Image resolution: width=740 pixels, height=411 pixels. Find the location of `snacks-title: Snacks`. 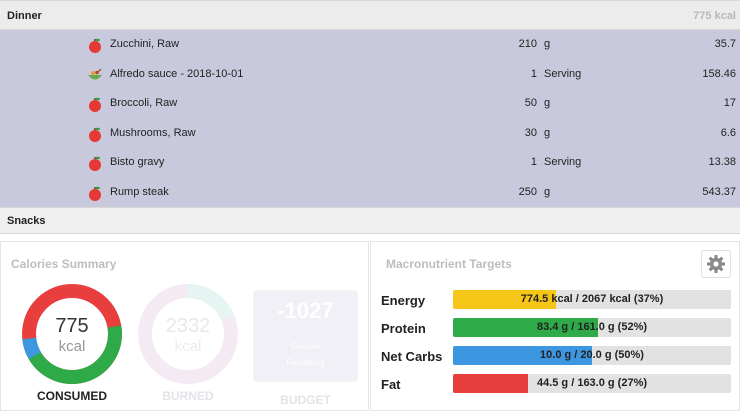

snacks-title: Snacks is located at coordinates (26, 221).